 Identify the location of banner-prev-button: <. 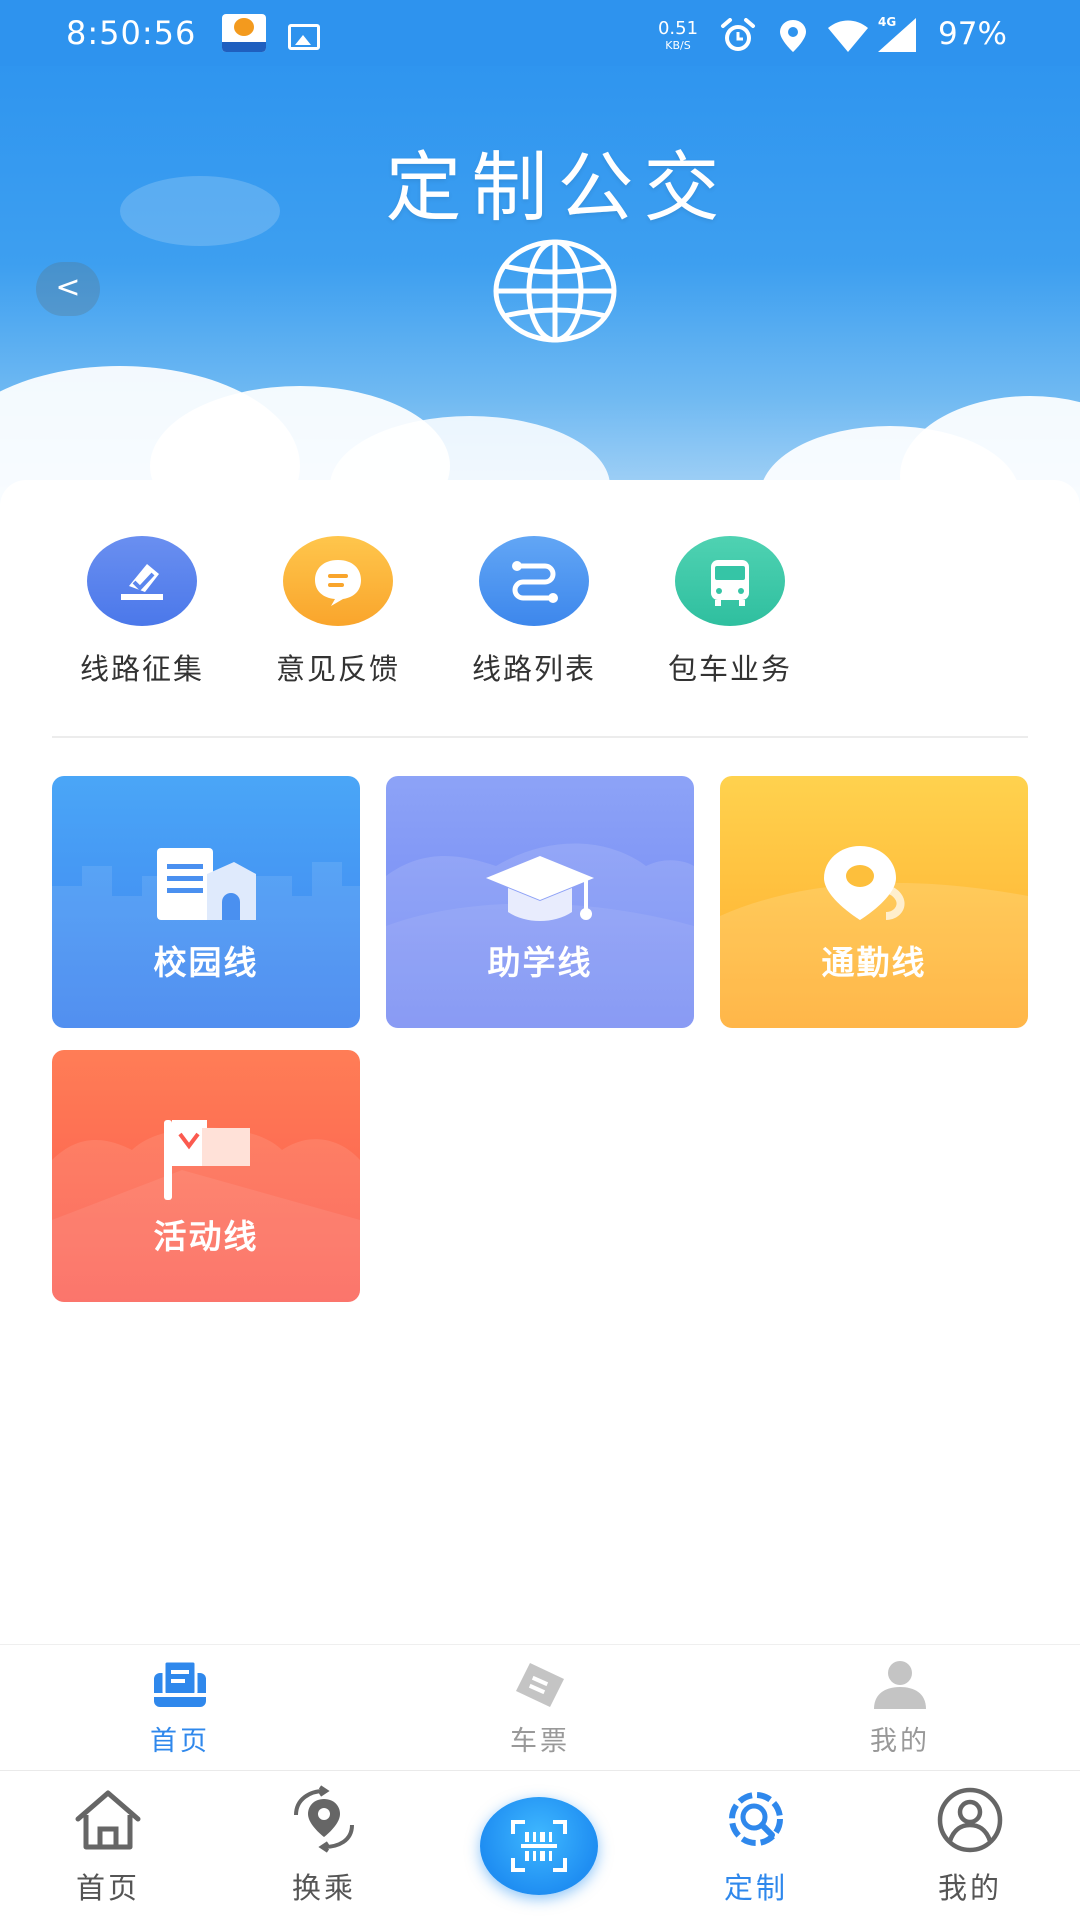
(68, 289).